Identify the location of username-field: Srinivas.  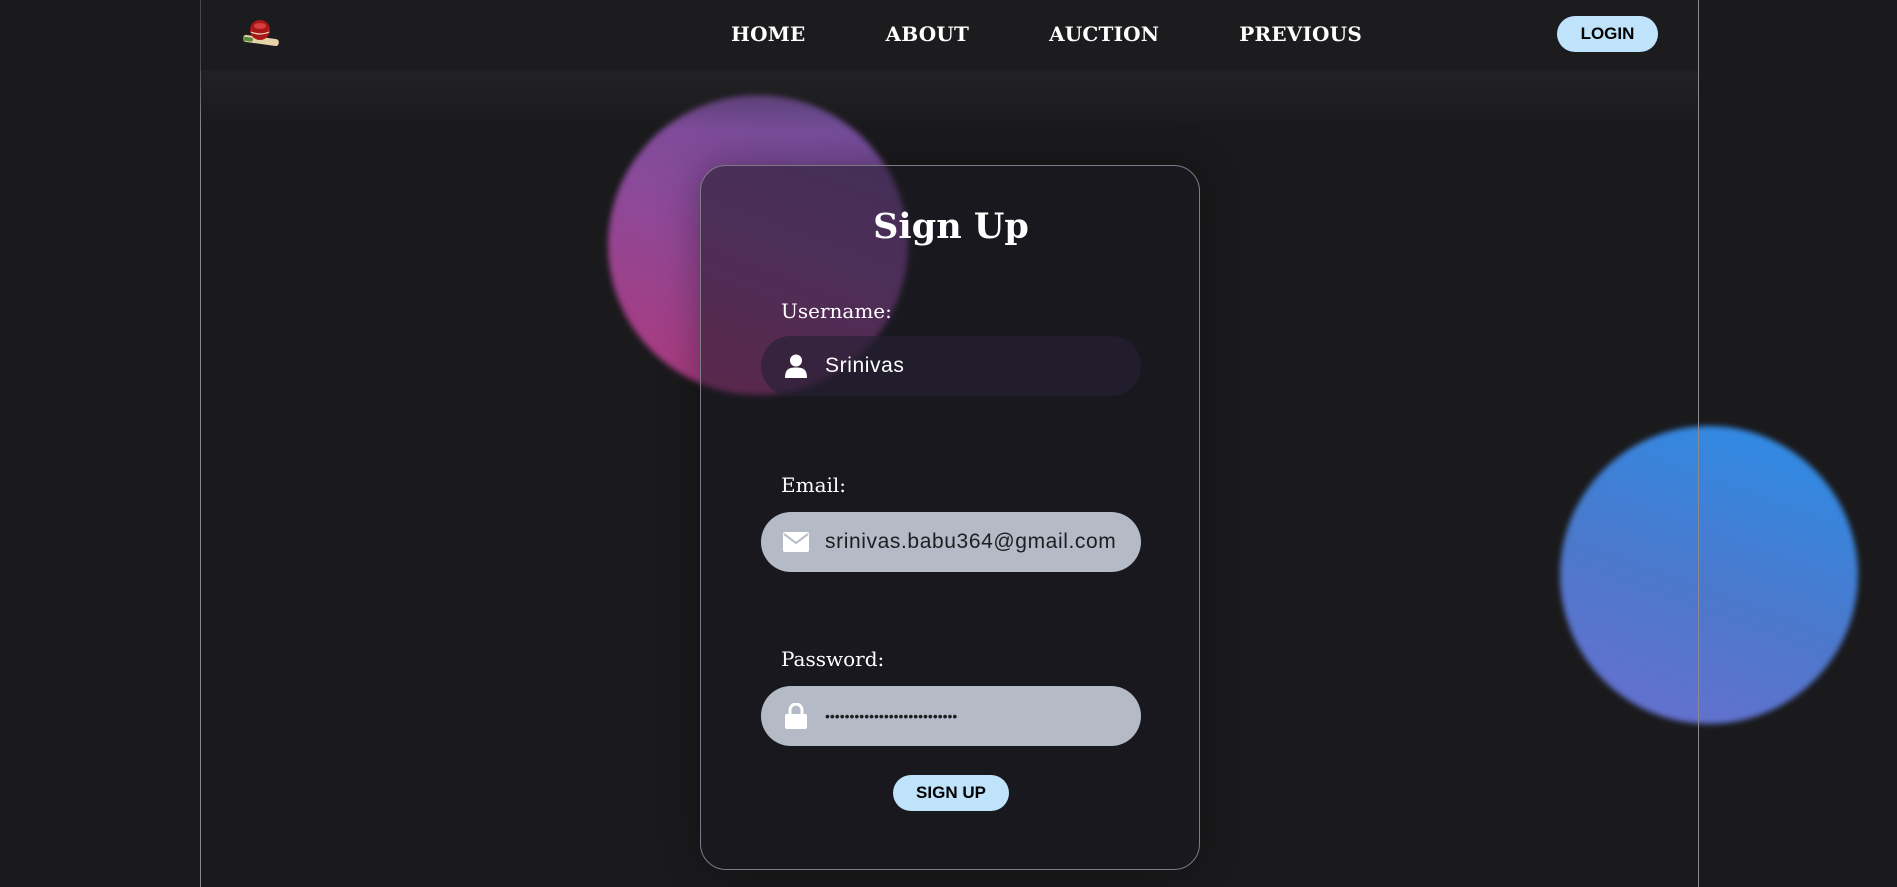
(951, 366).